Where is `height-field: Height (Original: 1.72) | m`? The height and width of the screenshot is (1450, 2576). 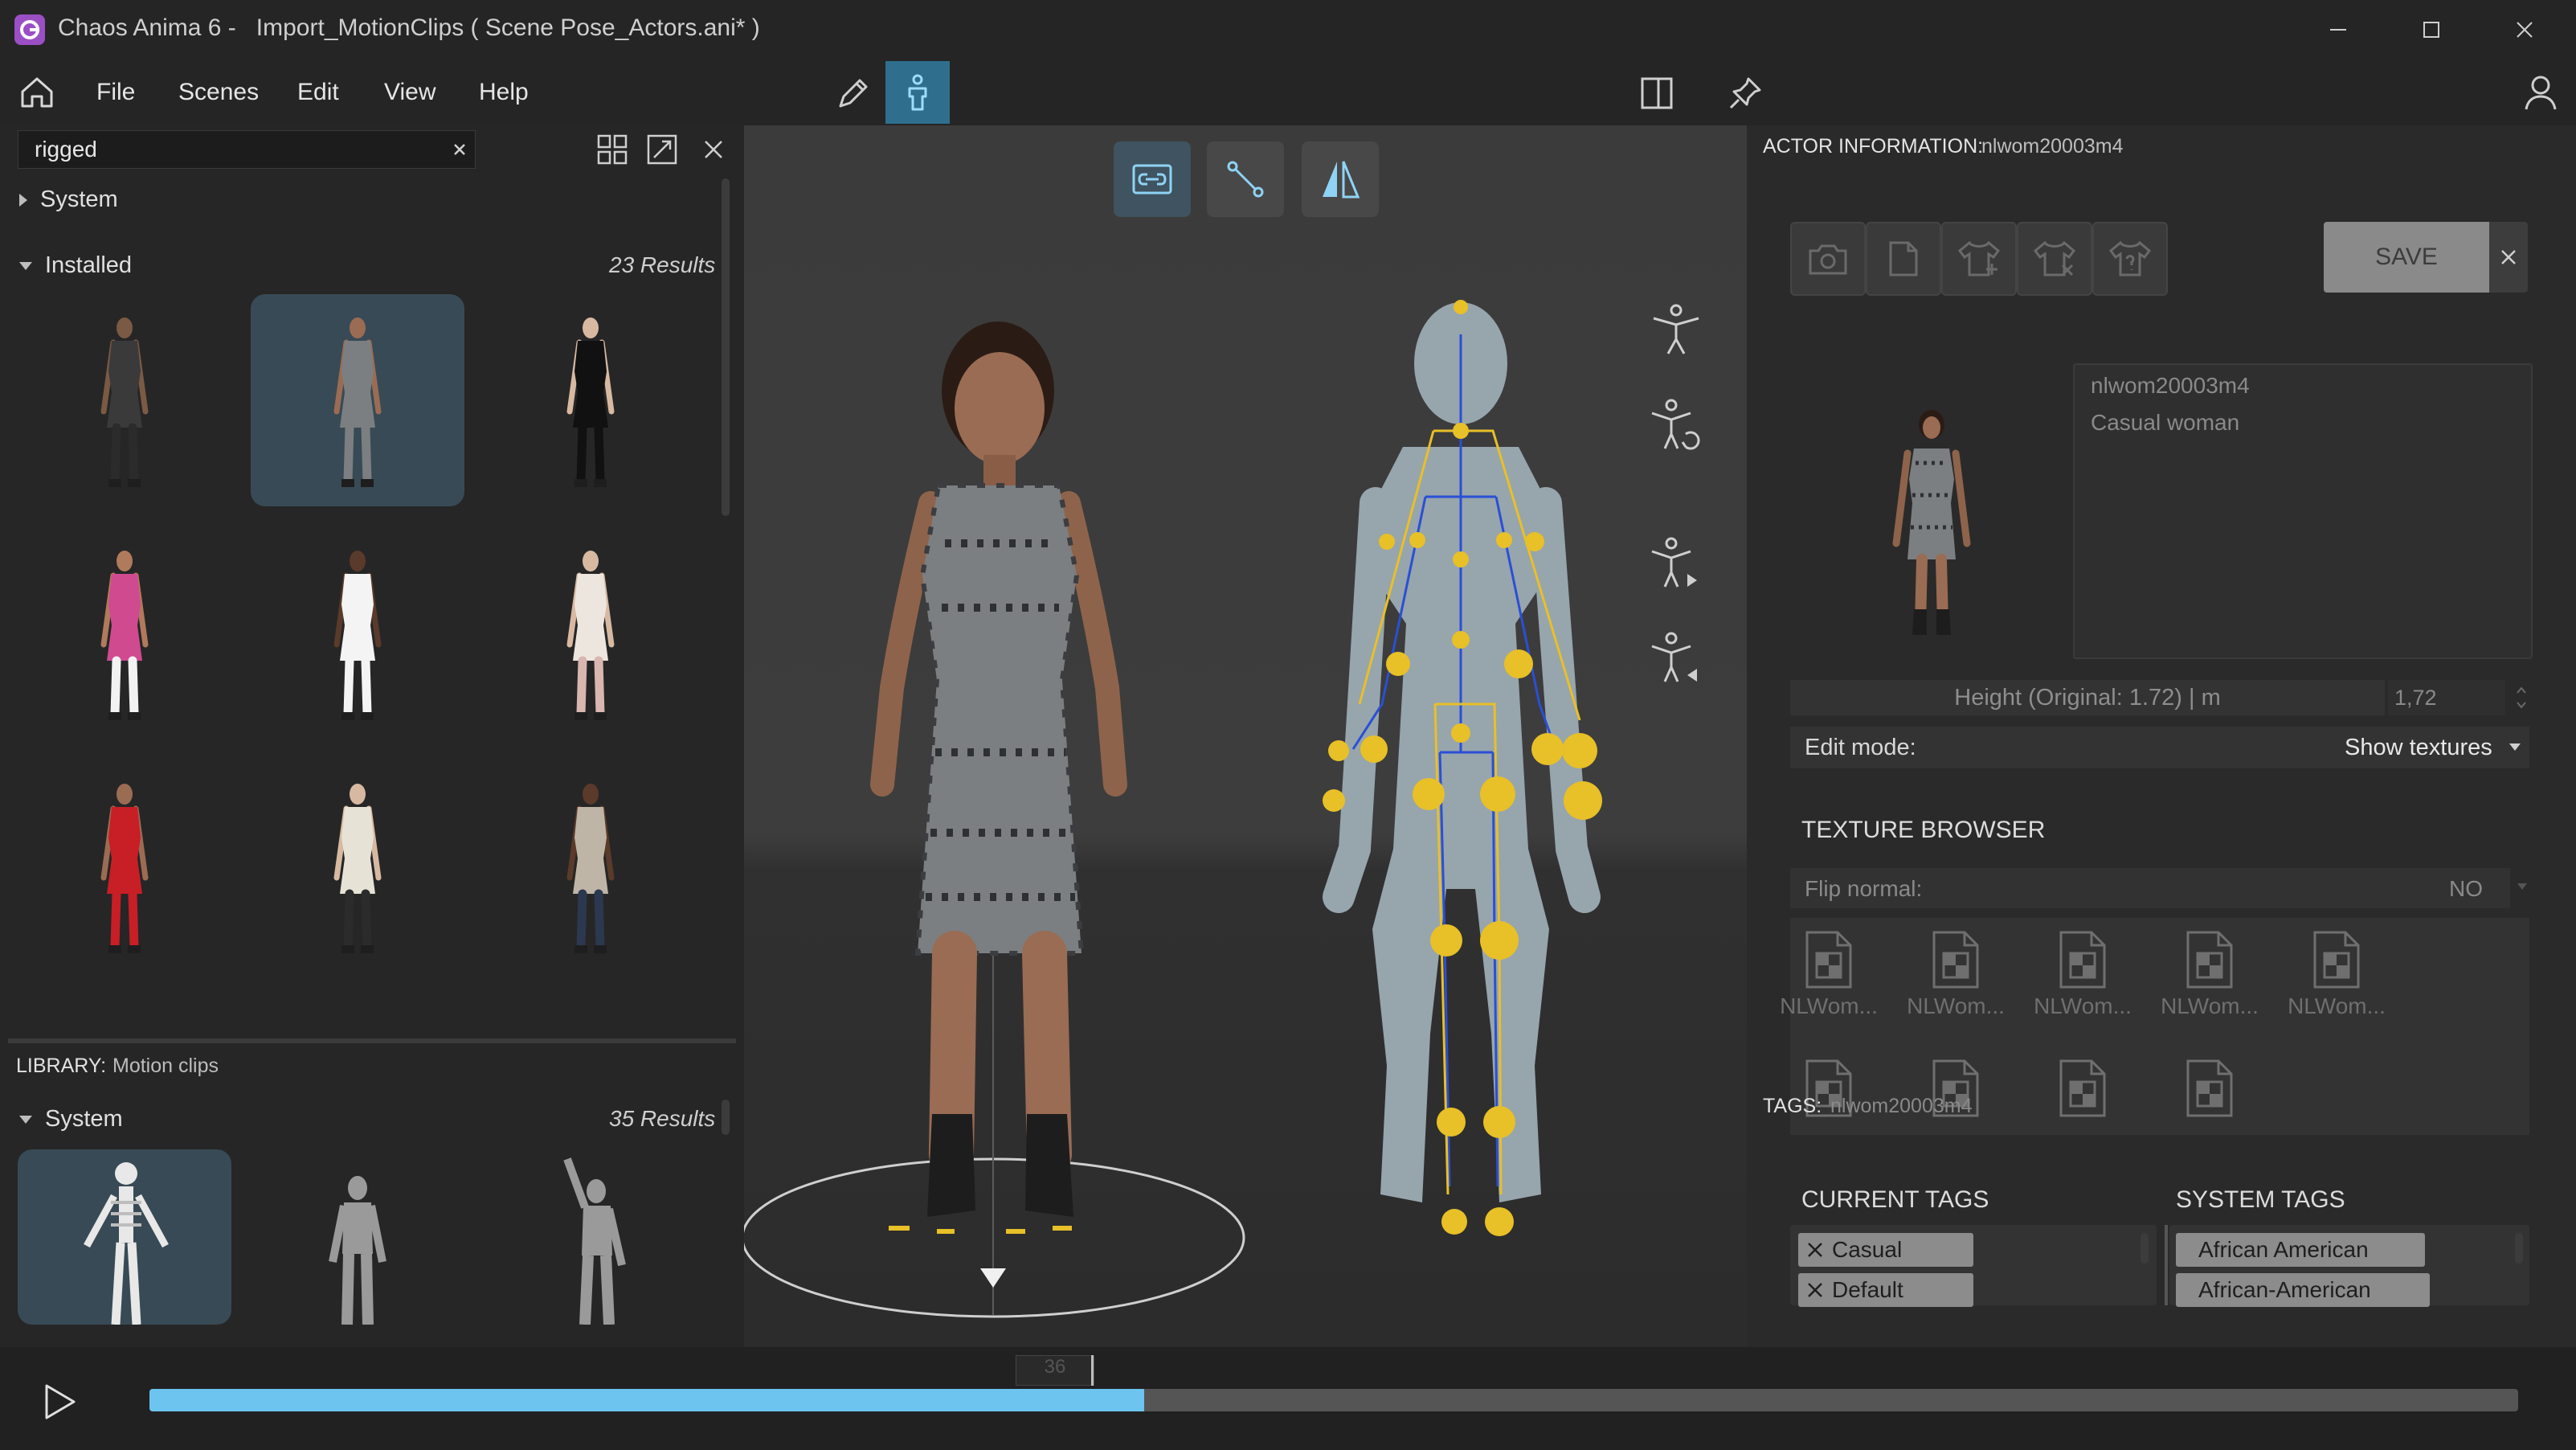
height-field: Height (Original: 1.72) | m is located at coordinates (2087, 697).